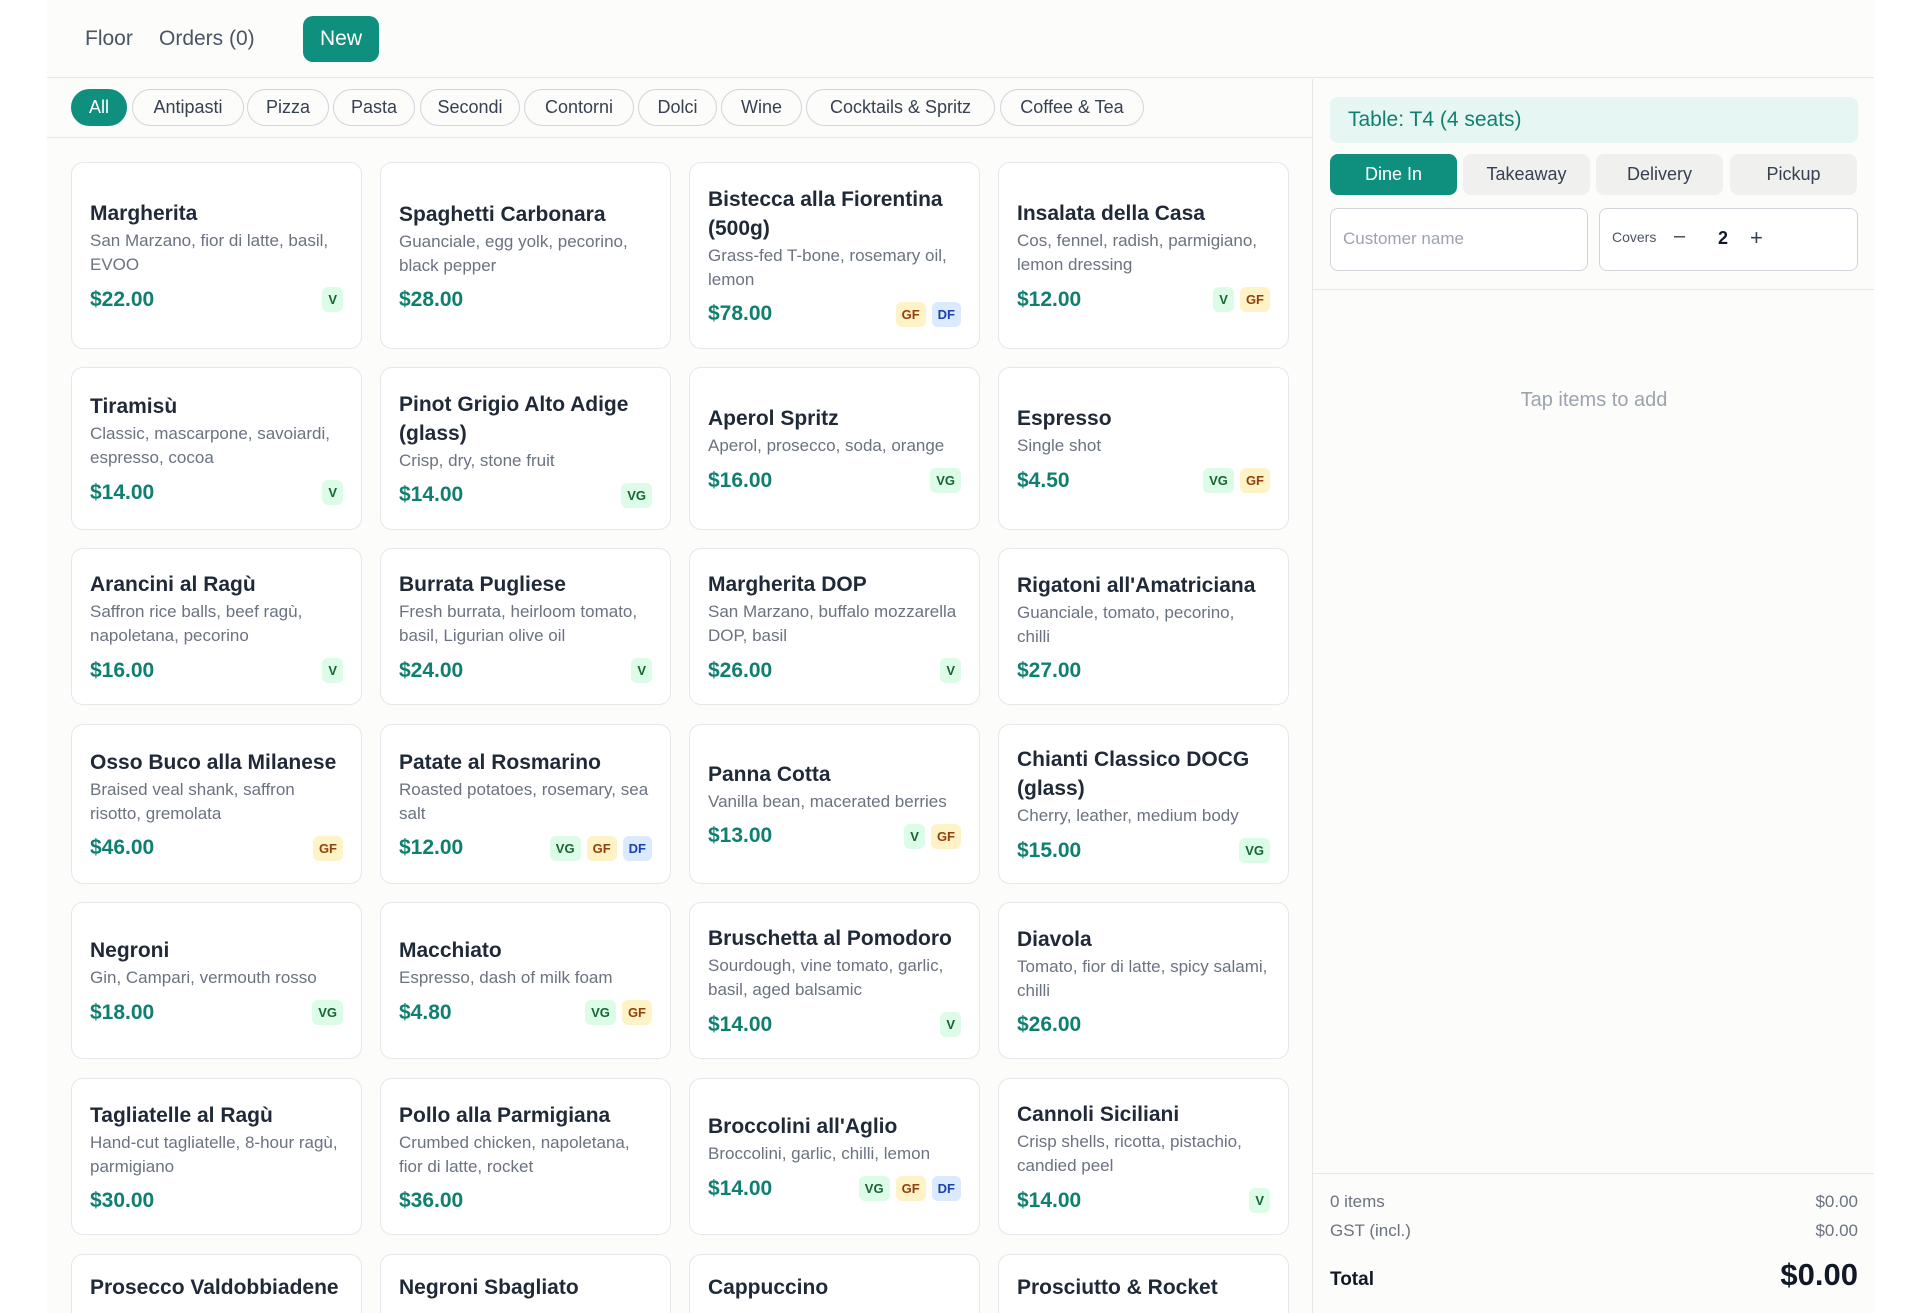 Image resolution: width=1920 pixels, height=1313 pixels. I want to click on menu-item-price: $46.00, so click(122, 847).